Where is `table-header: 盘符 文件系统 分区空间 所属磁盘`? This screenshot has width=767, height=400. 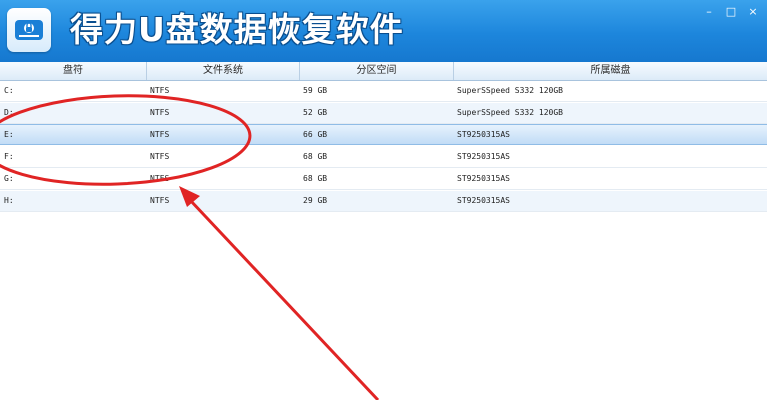
table-header: 盘符 文件系统 分区空间 所属磁盘 is located at coordinates (383, 71).